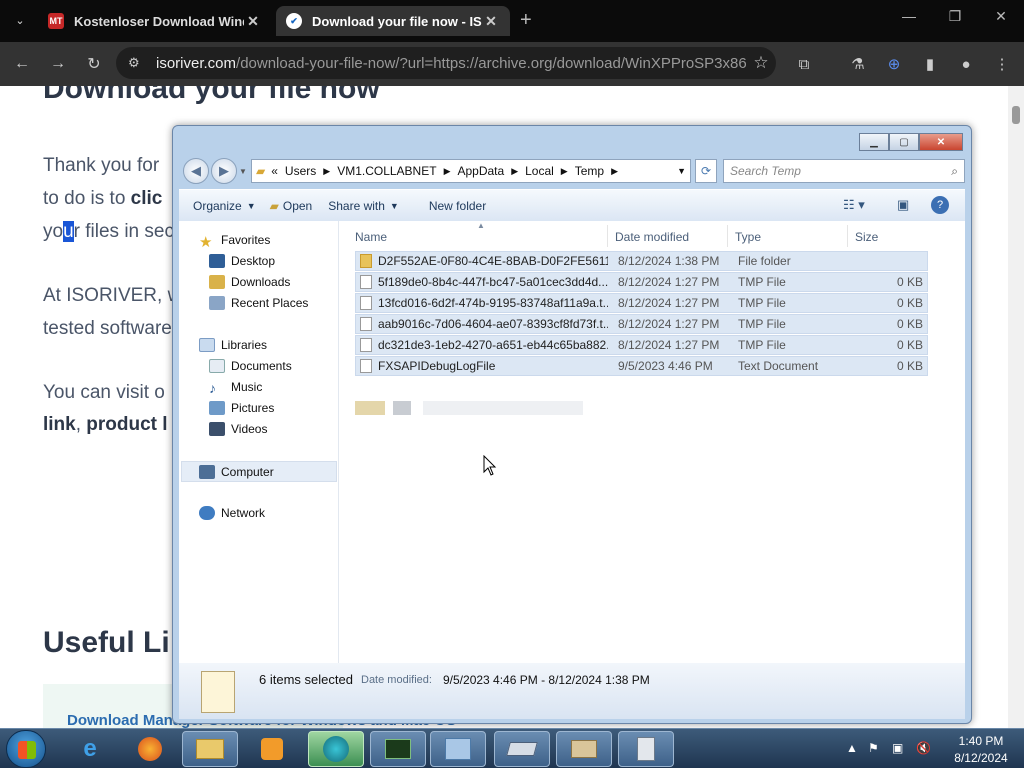  I want to click on view-options-icon: ☷ ▾, so click(854, 205).